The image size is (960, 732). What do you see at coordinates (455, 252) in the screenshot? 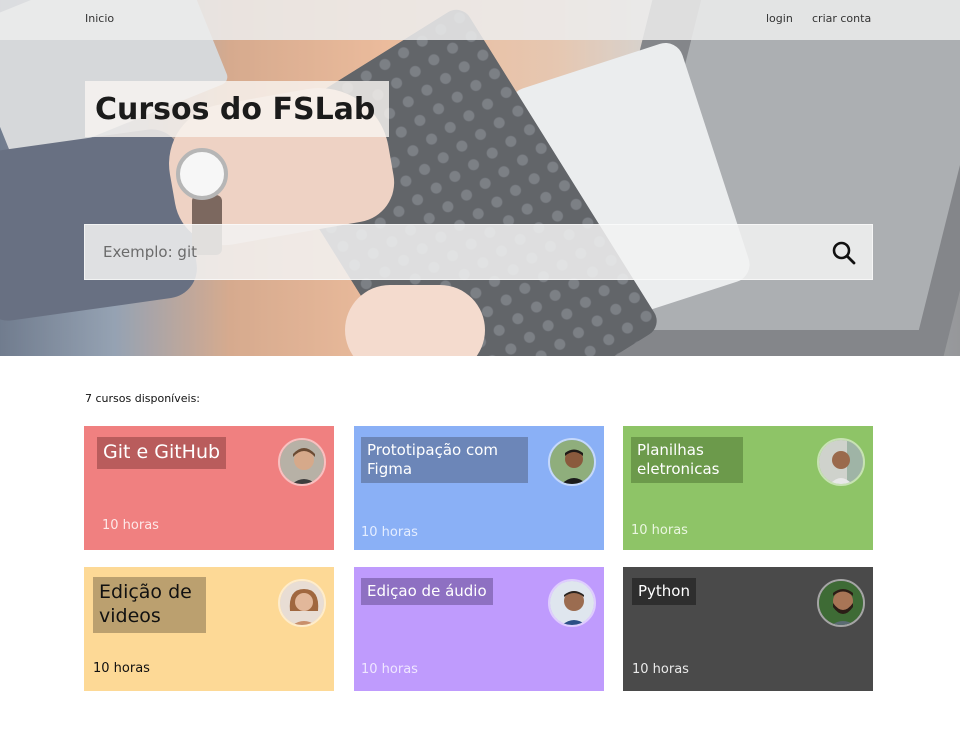
I see `search-input` at bounding box center [455, 252].